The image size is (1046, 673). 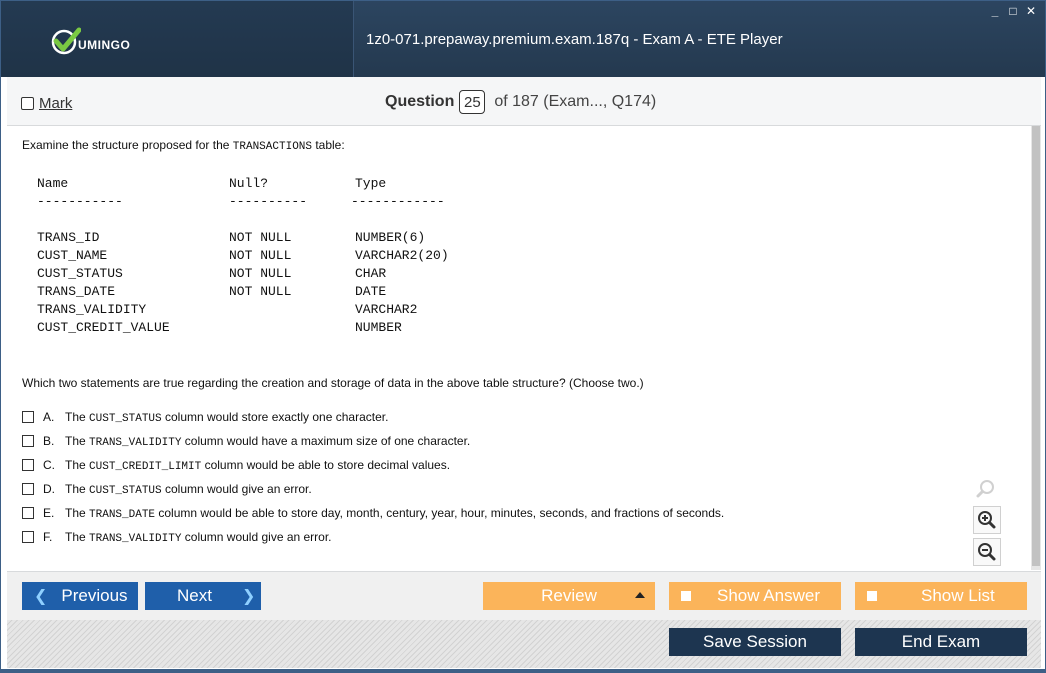 I want to click on logo-area: UMINGO, so click(x=177, y=39).